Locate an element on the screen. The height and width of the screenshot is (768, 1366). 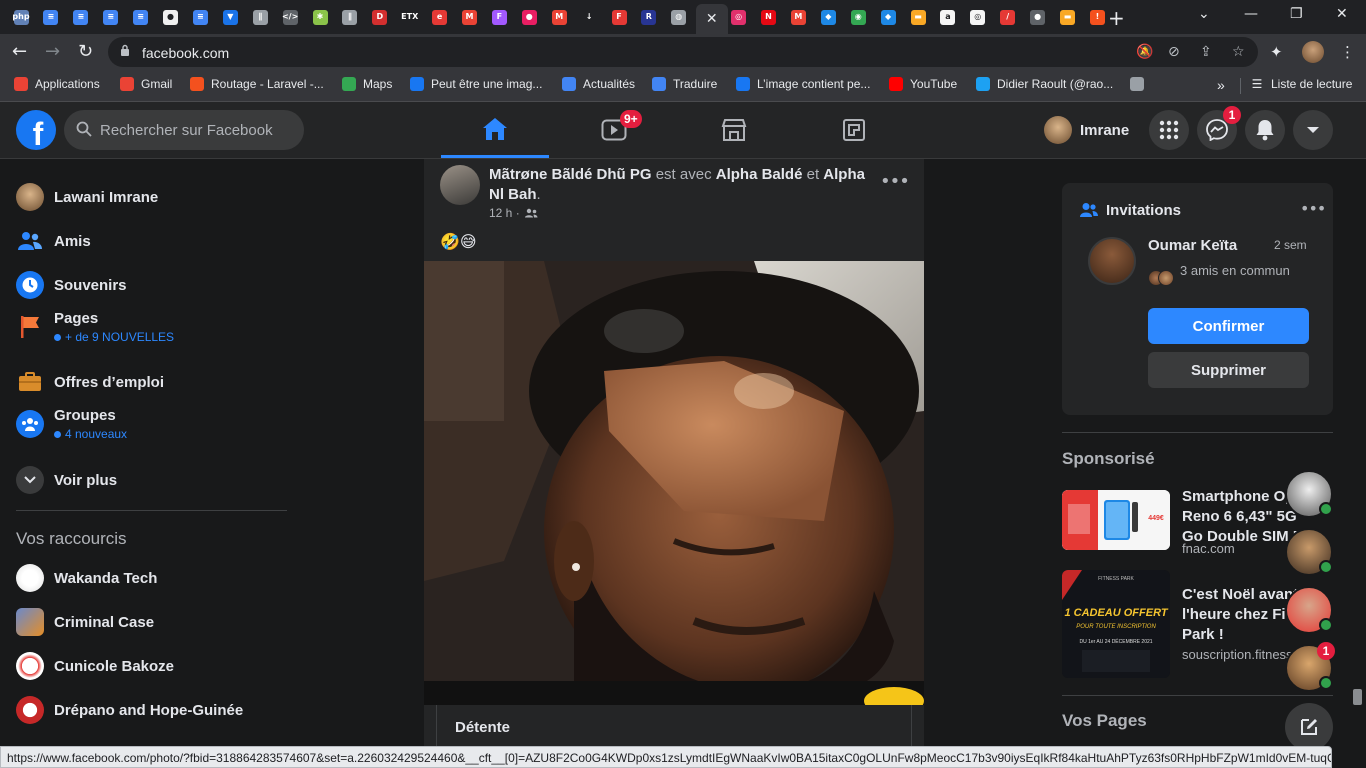
bookmark-item: Maps is located at coordinates (367, 84).